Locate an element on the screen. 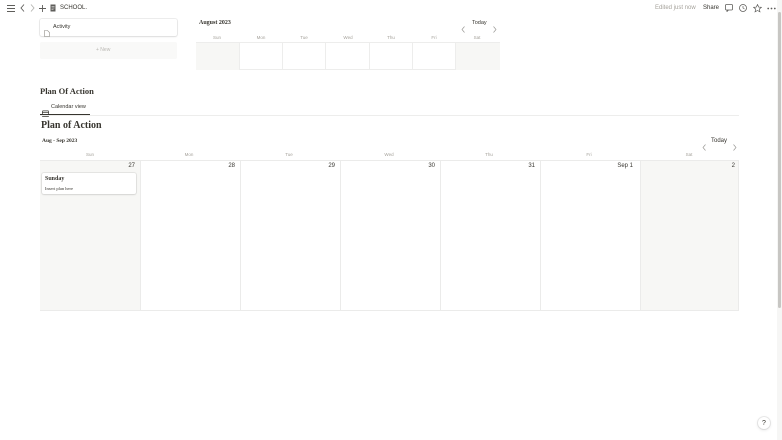 This screenshot has height=440, width=782. event-note: Insert plan here is located at coordinates (59, 188).